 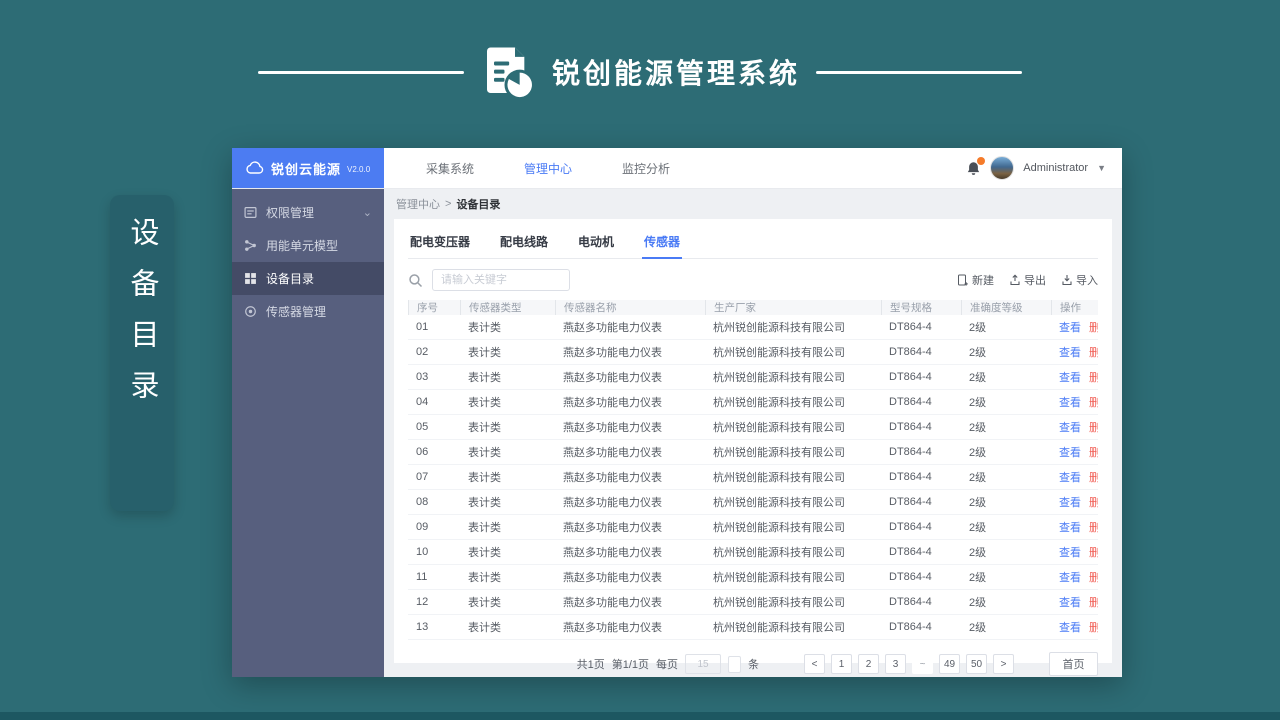 I want to click on app-logo-name: 锐创云能源, so click(x=306, y=169).